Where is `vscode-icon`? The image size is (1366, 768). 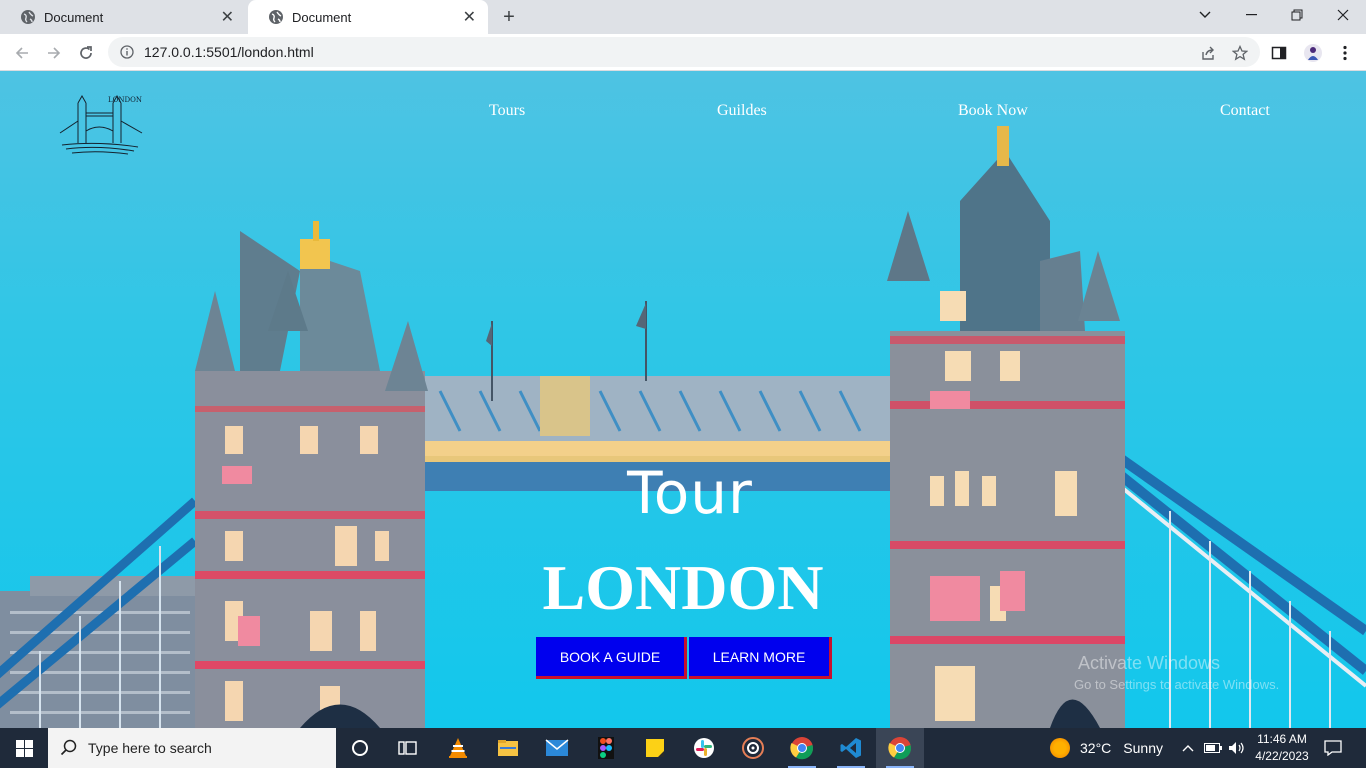 vscode-icon is located at coordinates (851, 748).